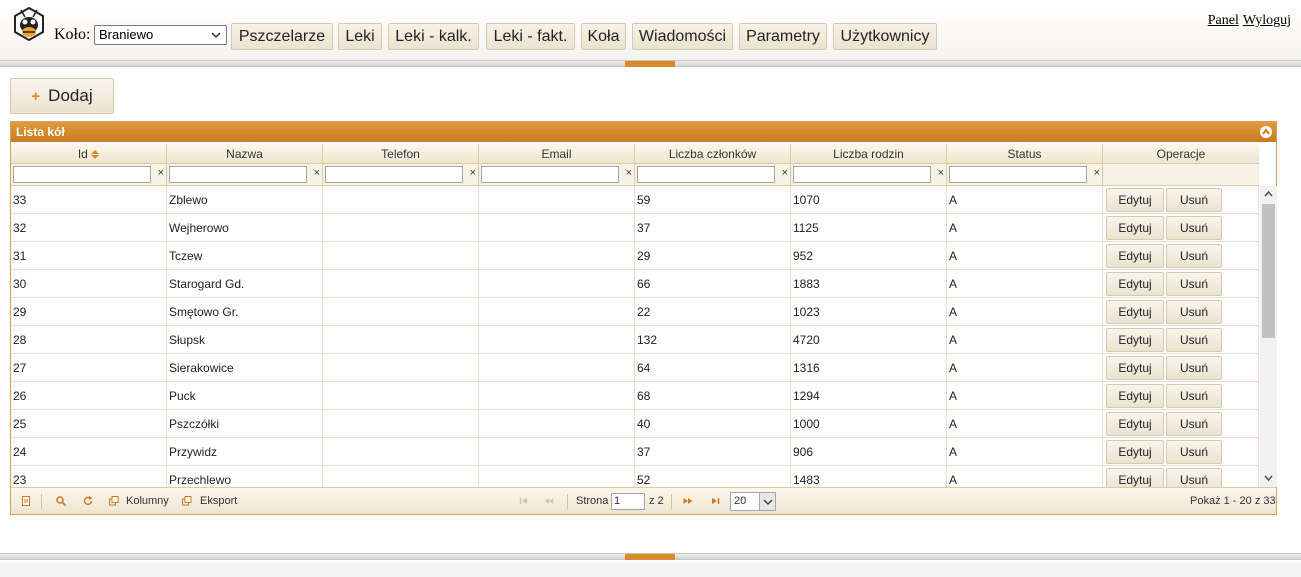 The image size is (1301, 577). I want to click on search-icon, so click(61, 501).